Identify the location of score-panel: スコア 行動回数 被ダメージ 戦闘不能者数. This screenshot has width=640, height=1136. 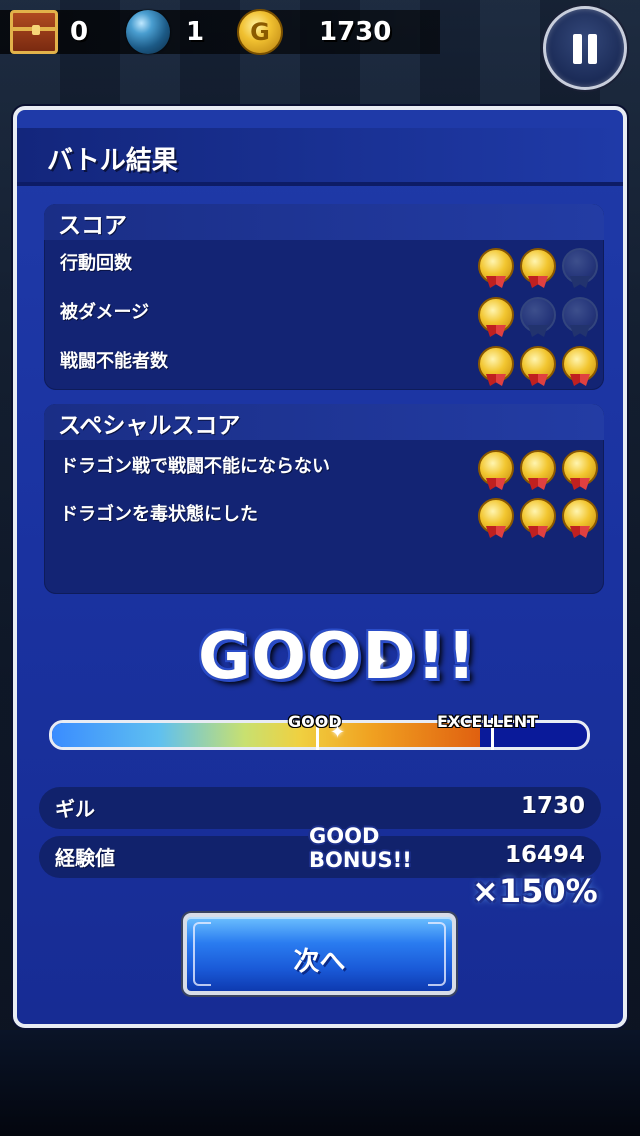
(324, 297).